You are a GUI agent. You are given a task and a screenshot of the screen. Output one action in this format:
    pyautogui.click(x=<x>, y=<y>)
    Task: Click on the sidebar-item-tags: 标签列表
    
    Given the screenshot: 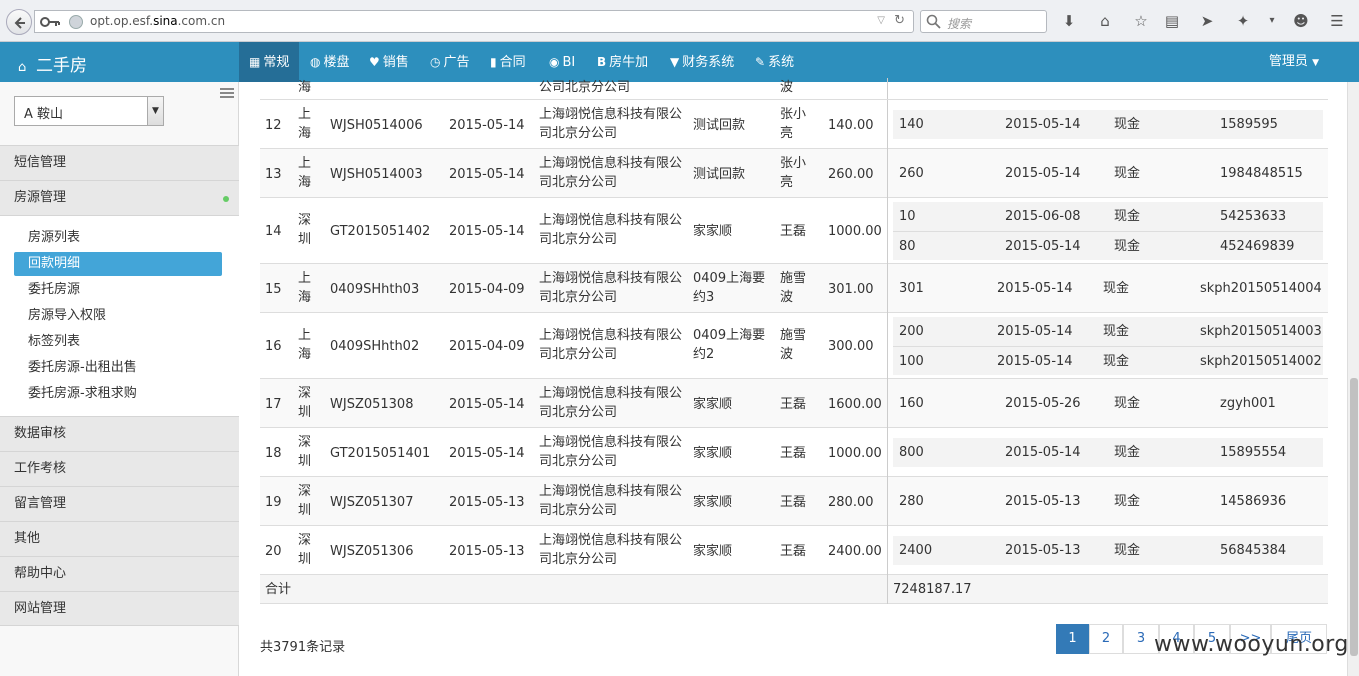 What is the action you would take?
    pyautogui.click(x=118, y=342)
    